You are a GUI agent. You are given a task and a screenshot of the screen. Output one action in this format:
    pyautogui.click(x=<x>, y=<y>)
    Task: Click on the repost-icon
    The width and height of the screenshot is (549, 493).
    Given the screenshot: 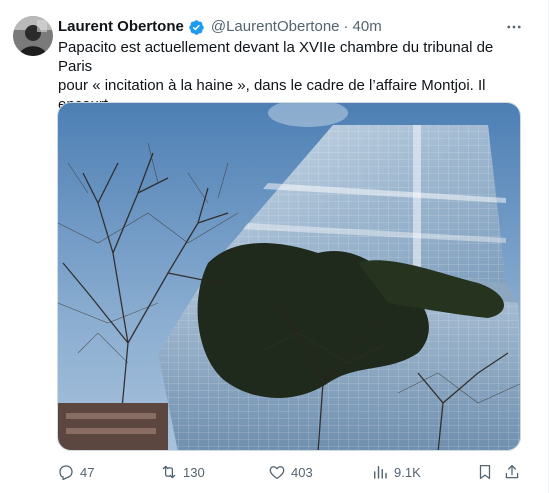 What is the action you would take?
    pyautogui.click(x=169, y=472)
    